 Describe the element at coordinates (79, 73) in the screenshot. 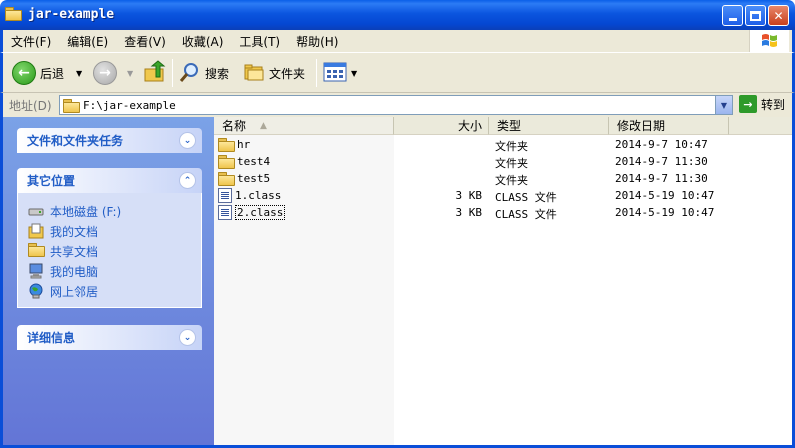

I see `back-dropdown-icon: ▼` at that location.